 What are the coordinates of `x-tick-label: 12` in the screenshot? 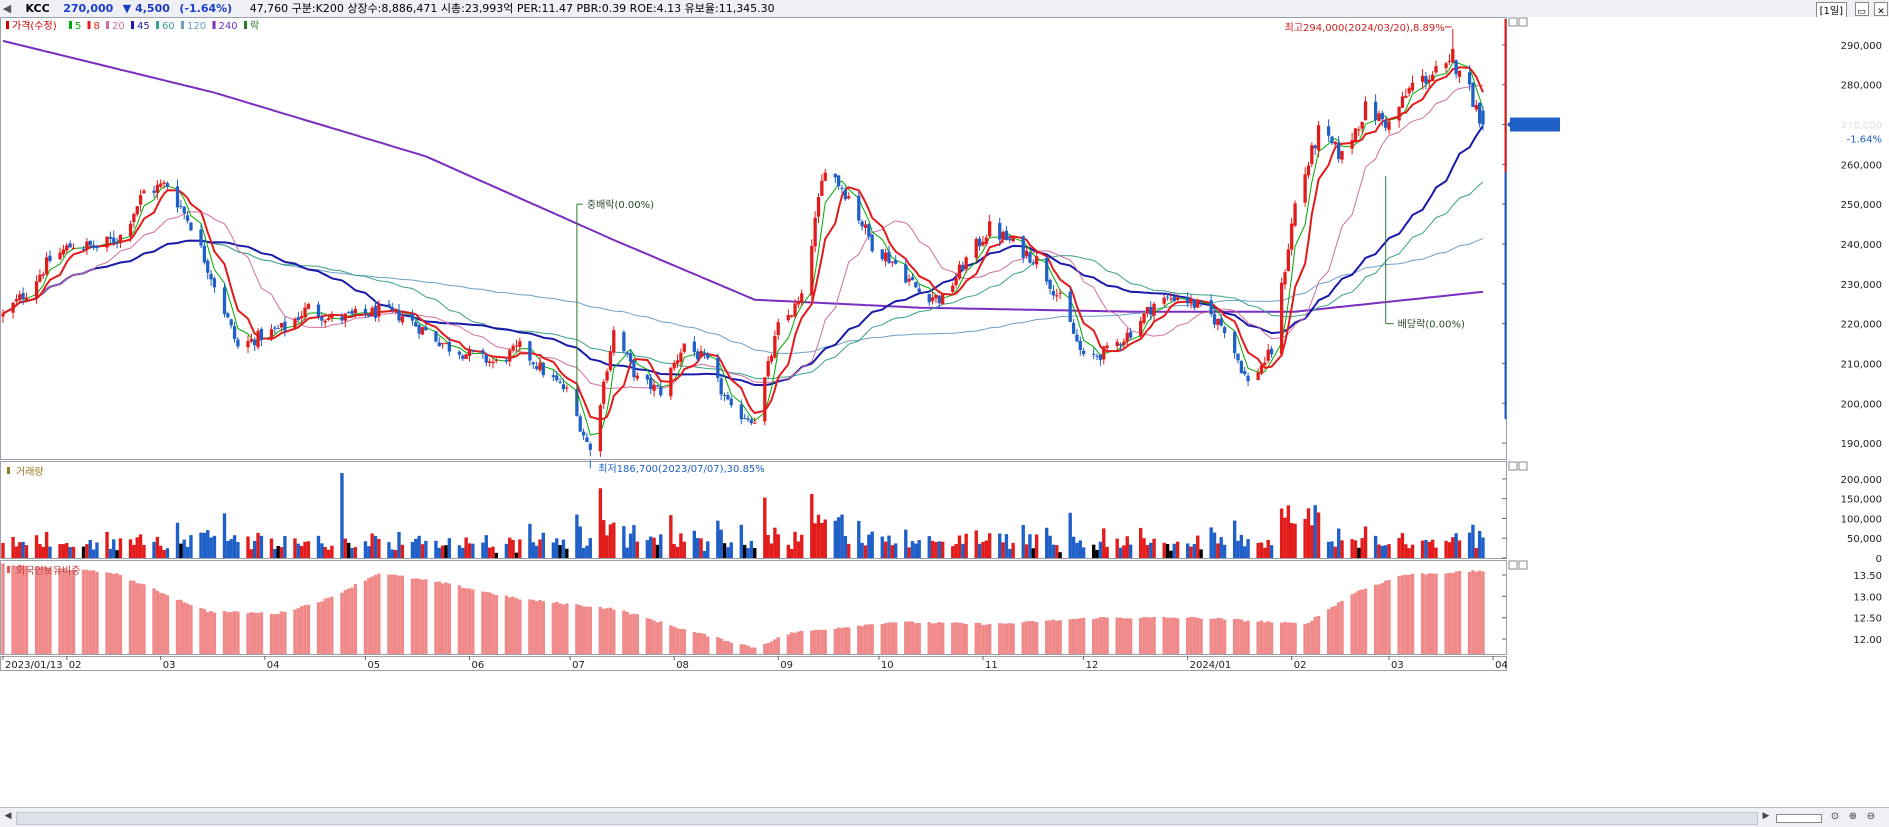 It's located at (1092, 665).